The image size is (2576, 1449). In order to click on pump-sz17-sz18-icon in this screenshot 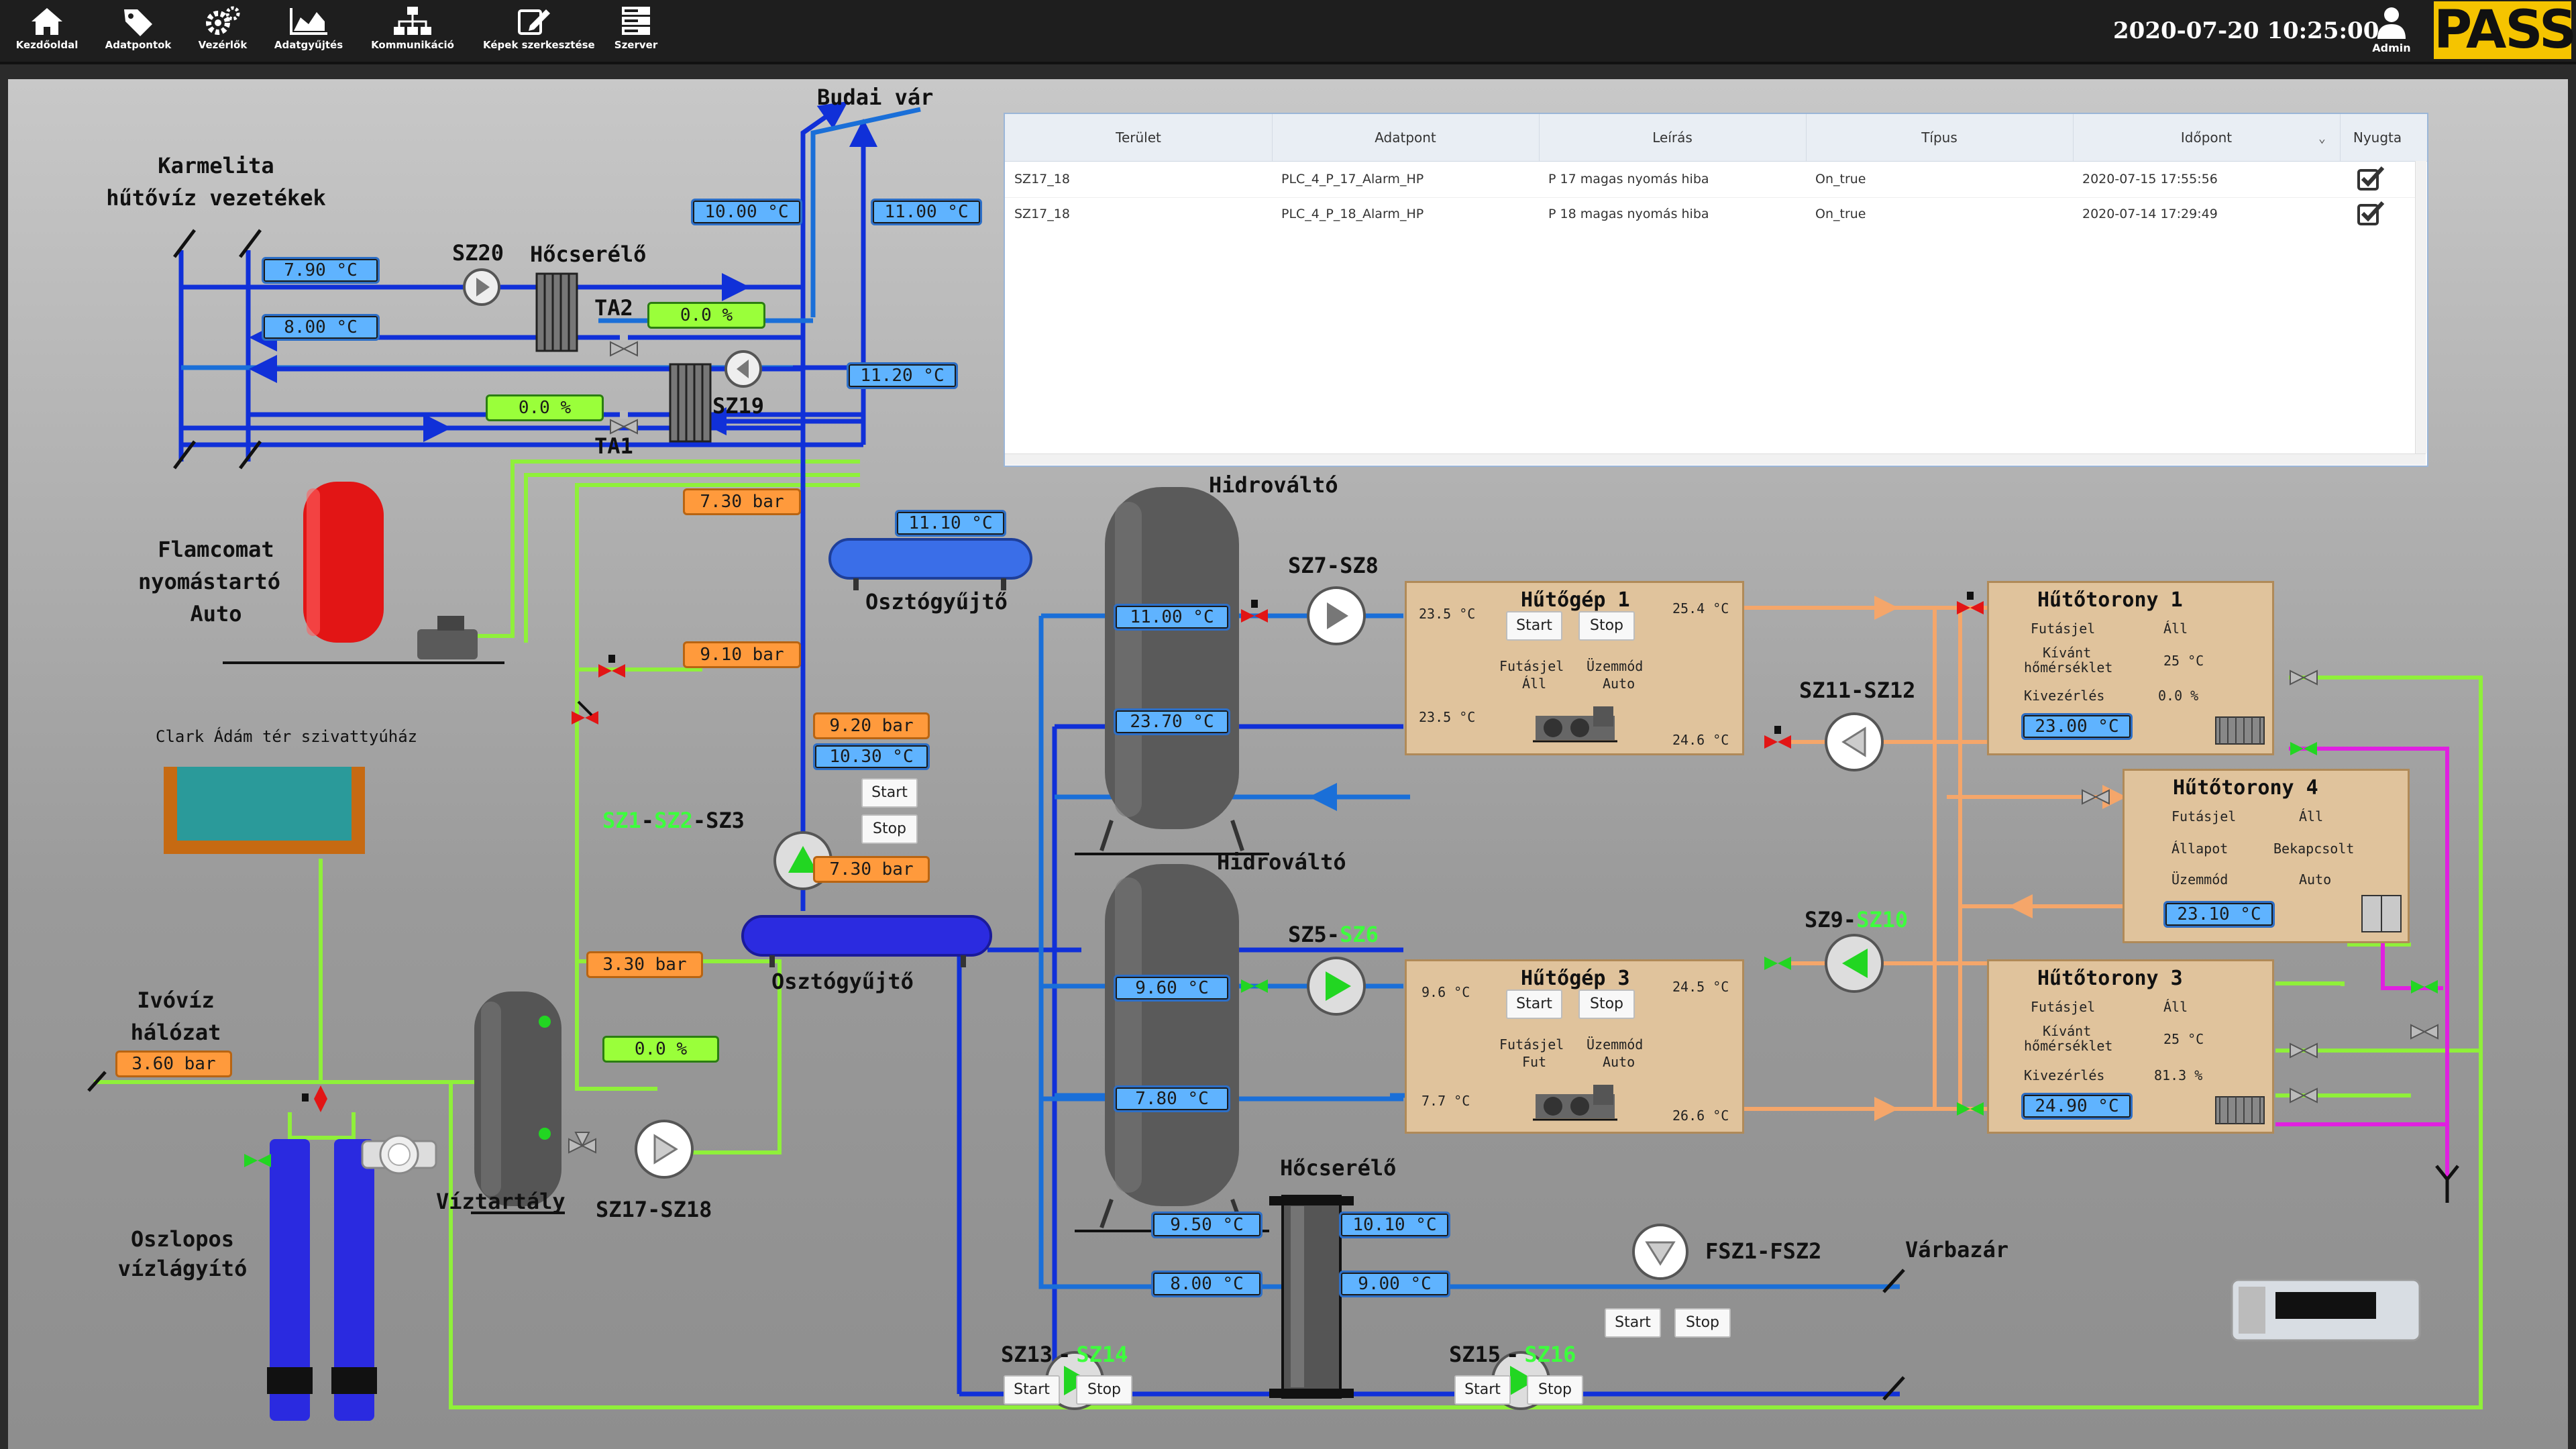, I will do `click(664, 1149)`.